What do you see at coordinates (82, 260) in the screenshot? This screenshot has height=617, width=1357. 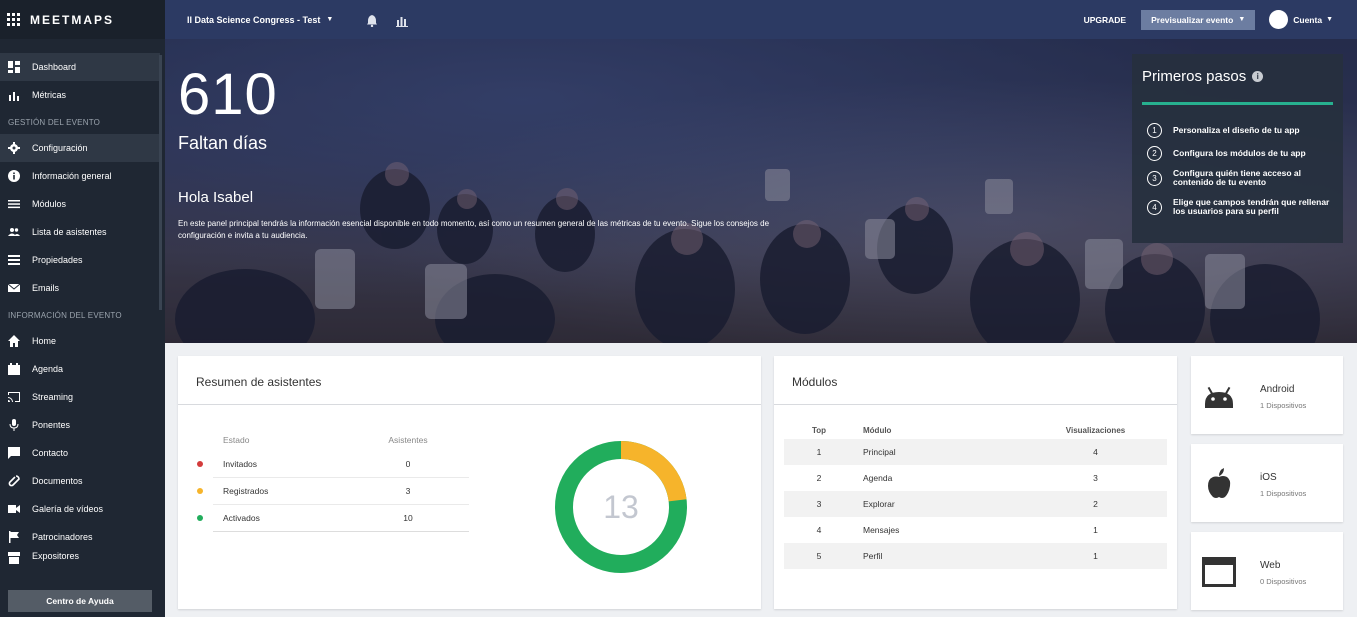 I see `sidebar-item-propiedades: Propiedades` at bounding box center [82, 260].